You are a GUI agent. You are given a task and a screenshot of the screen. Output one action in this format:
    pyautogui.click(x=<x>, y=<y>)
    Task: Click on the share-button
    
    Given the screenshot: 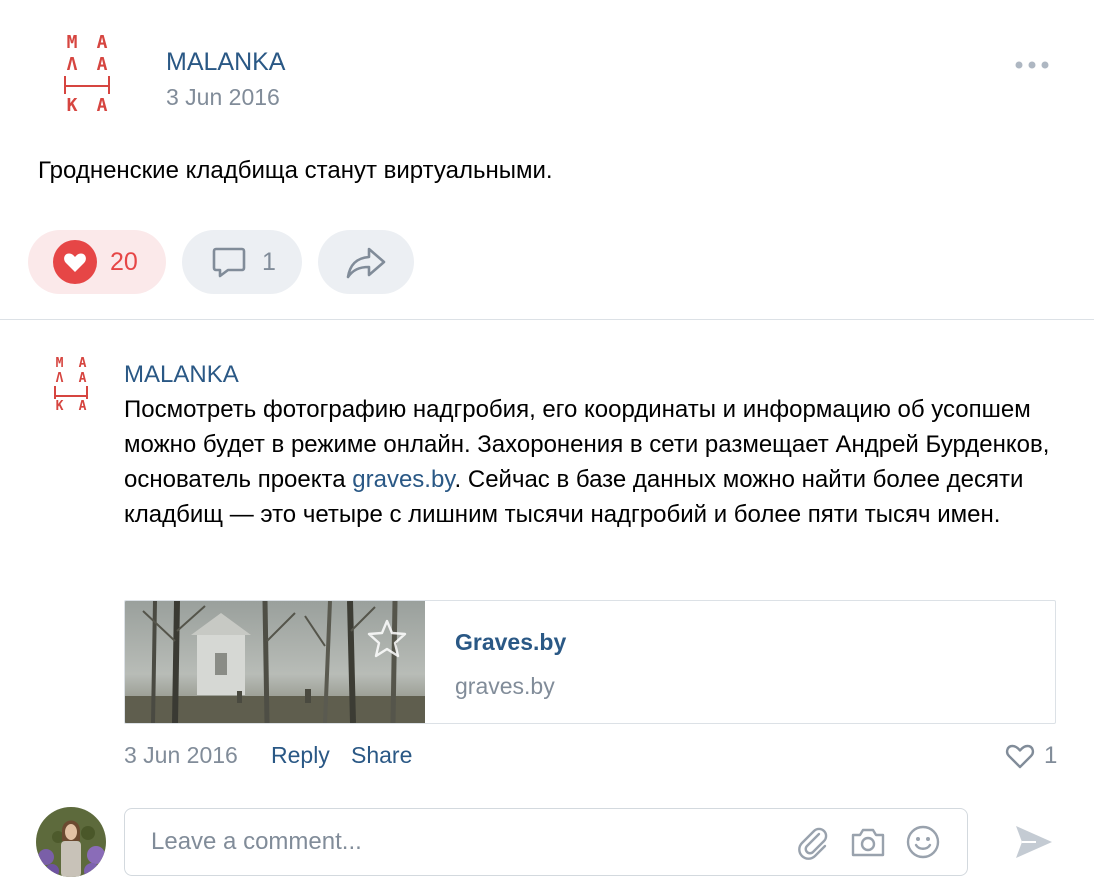 What is the action you would take?
    pyautogui.click(x=366, y=262)
    